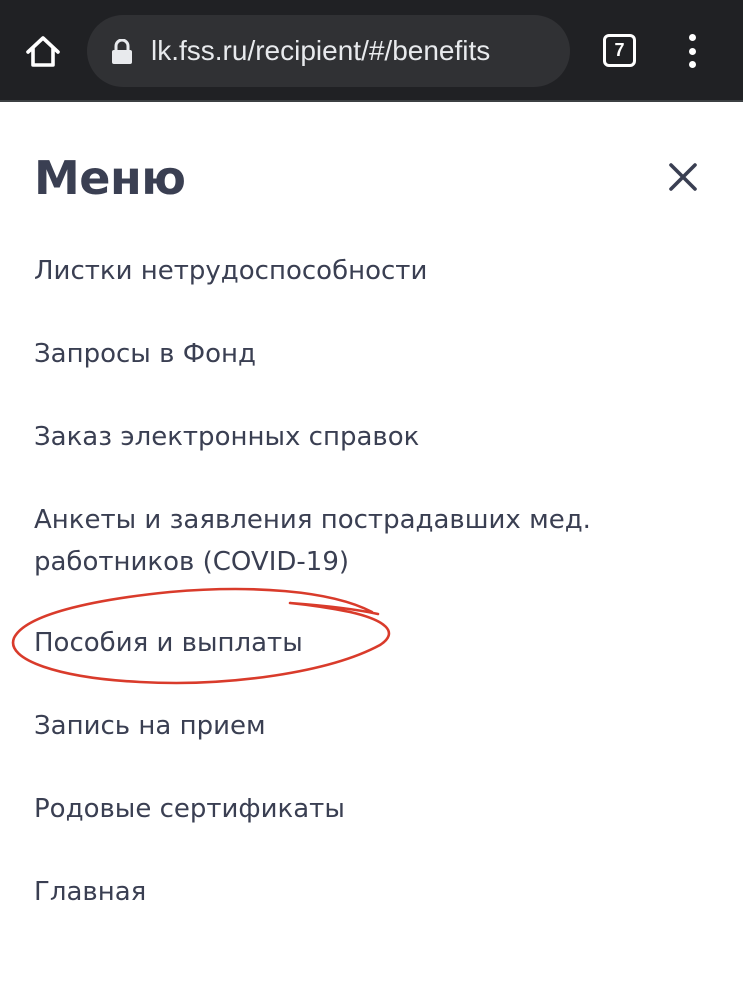 This screenshot has width=743, height=1000. I want to click on menu-item-home: Главная, so click(90, 892).